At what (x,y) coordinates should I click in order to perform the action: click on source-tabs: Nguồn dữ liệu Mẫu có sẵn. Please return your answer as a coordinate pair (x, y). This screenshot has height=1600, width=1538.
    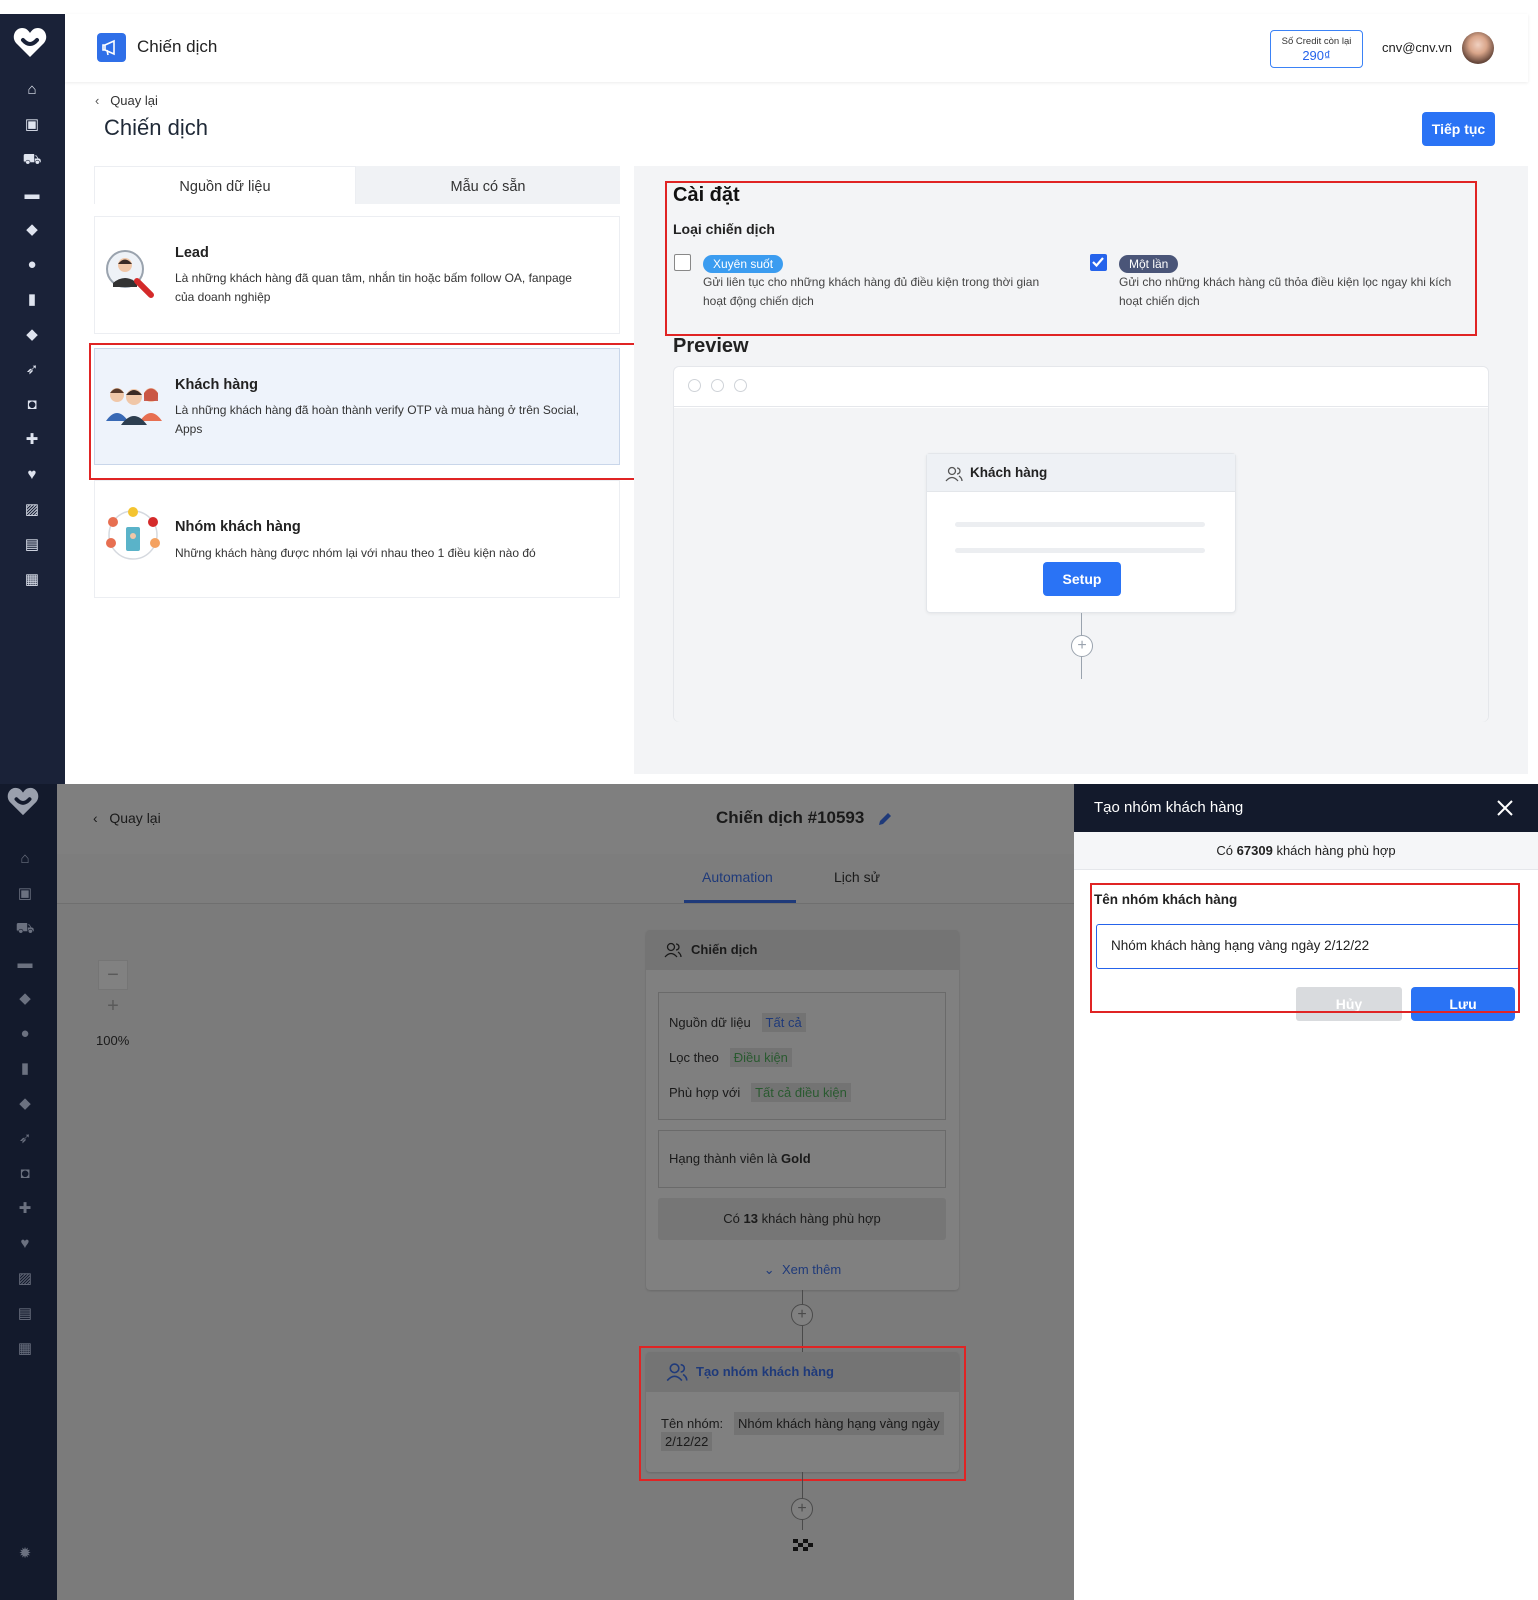
    Looking at the image, I should click on (357, 185).